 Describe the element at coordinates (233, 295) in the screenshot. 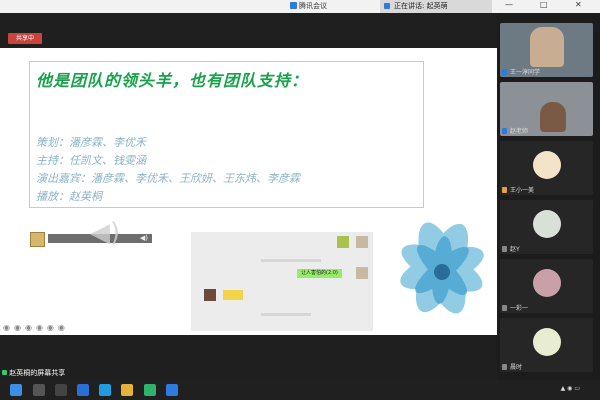

I see `chat-sticker` at that location.